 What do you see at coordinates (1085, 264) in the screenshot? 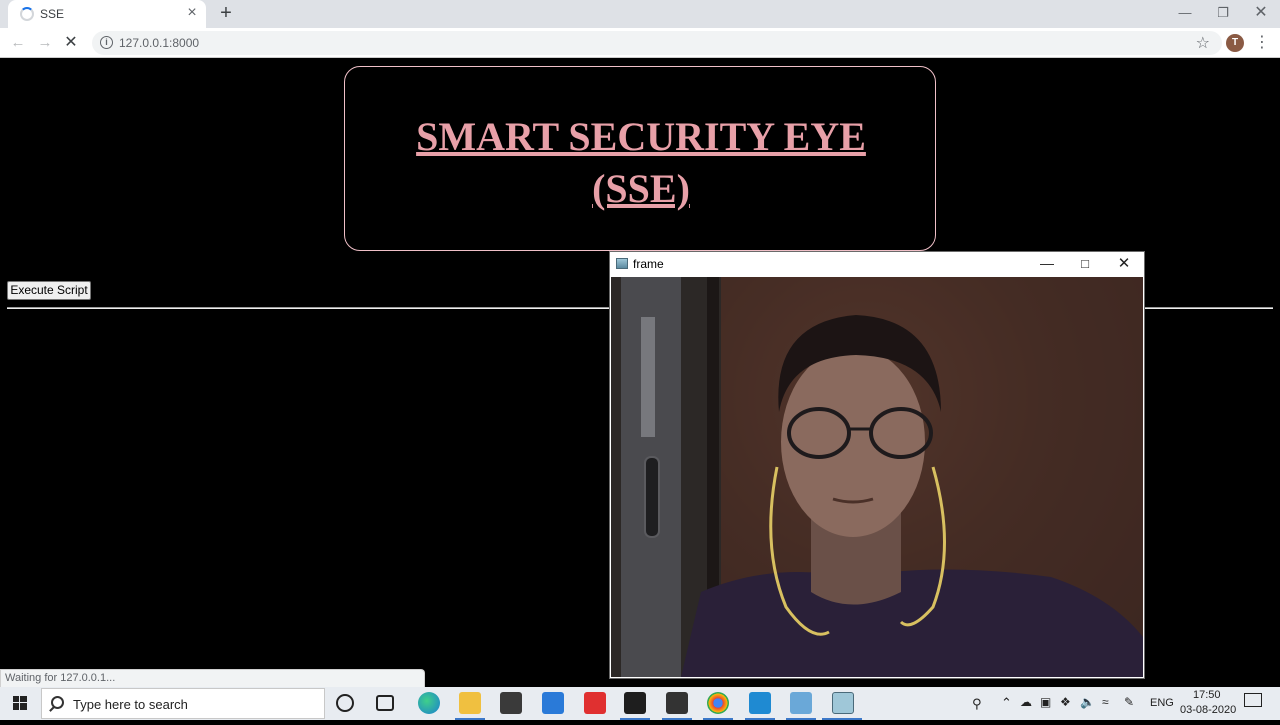
I see `frame-maximize-button: □` at bounding box center [1085, 264].